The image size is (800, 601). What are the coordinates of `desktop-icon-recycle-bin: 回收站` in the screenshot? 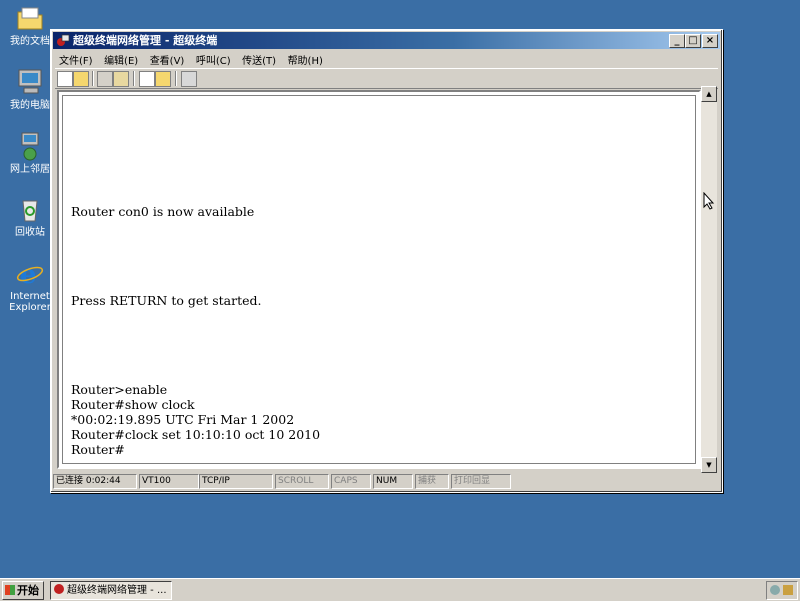 It's located at (30, 215).